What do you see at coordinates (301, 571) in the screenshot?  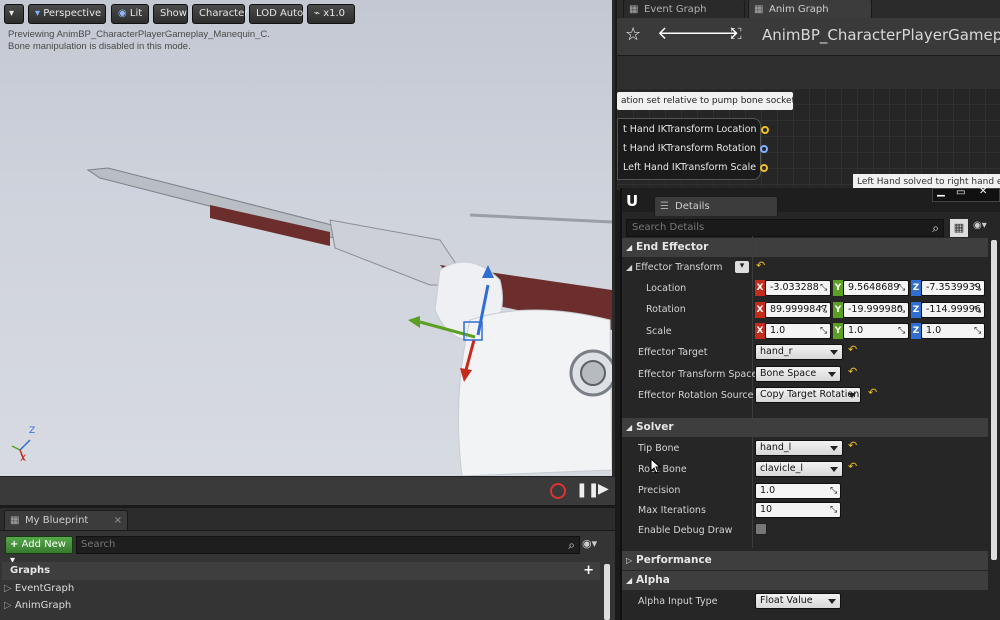 I see `graphs-header: Graphs +` at bounding box center [301, 571].